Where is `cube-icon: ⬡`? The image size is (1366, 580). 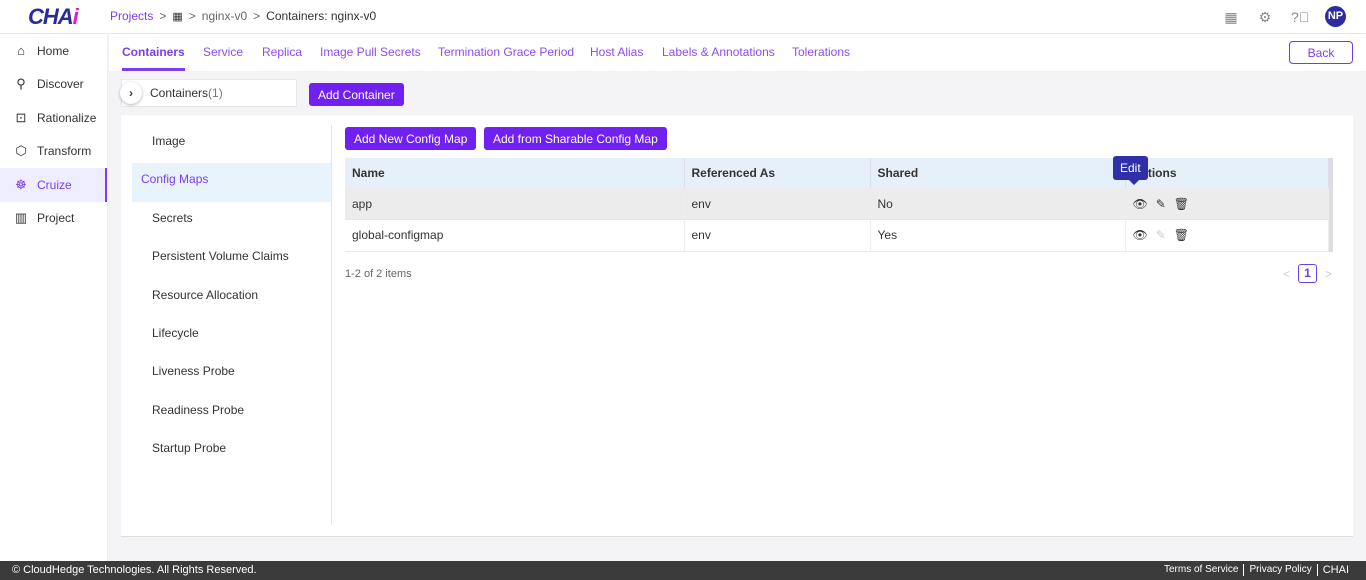
cube-icon: ⬡ is located at coordinates (21, 151).